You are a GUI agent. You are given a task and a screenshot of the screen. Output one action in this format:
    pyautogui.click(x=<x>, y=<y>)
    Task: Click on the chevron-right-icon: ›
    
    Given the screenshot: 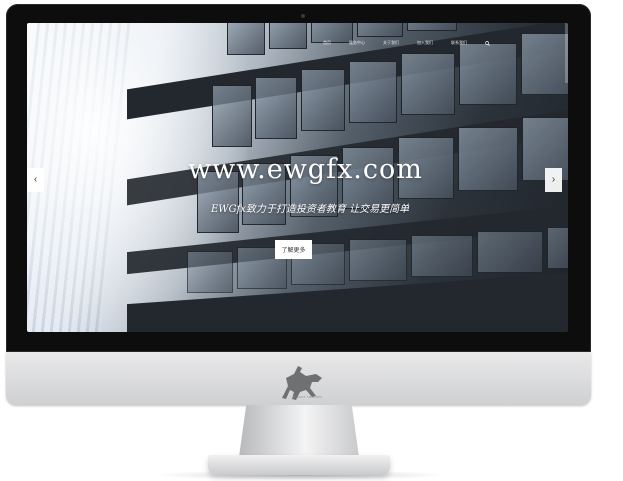 What is the action you would take?
    pyautogui.click(x=553, y=179)
    